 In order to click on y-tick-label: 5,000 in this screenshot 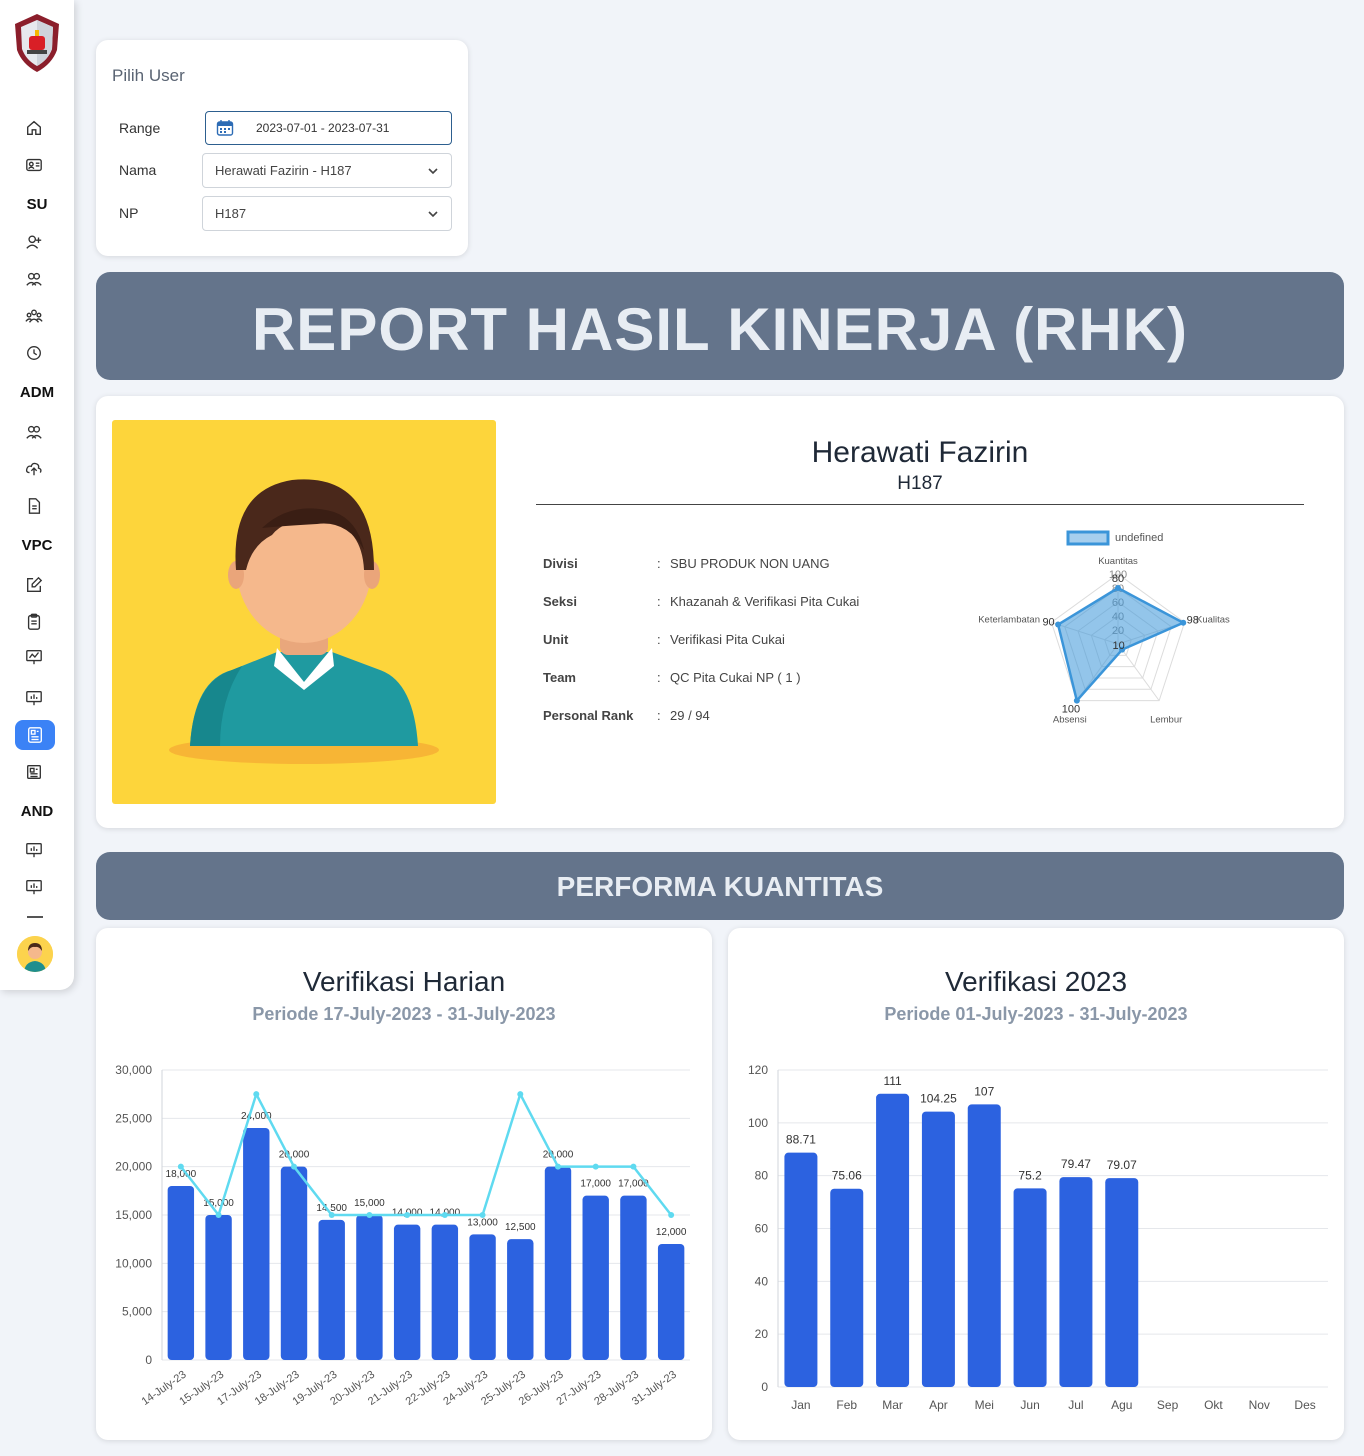, I will do `click(137, 1312)`.